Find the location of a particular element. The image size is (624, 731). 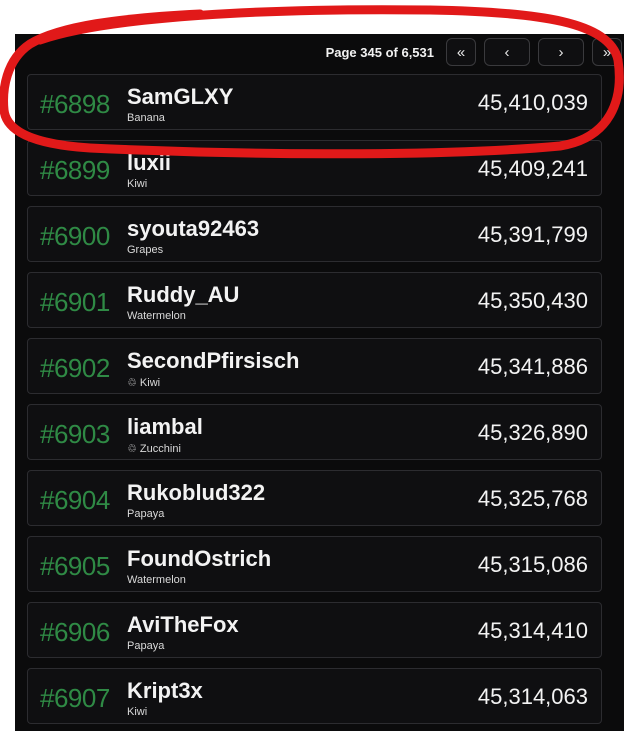

double-chevron-right-icon: » is located at coordinates (607, 52).